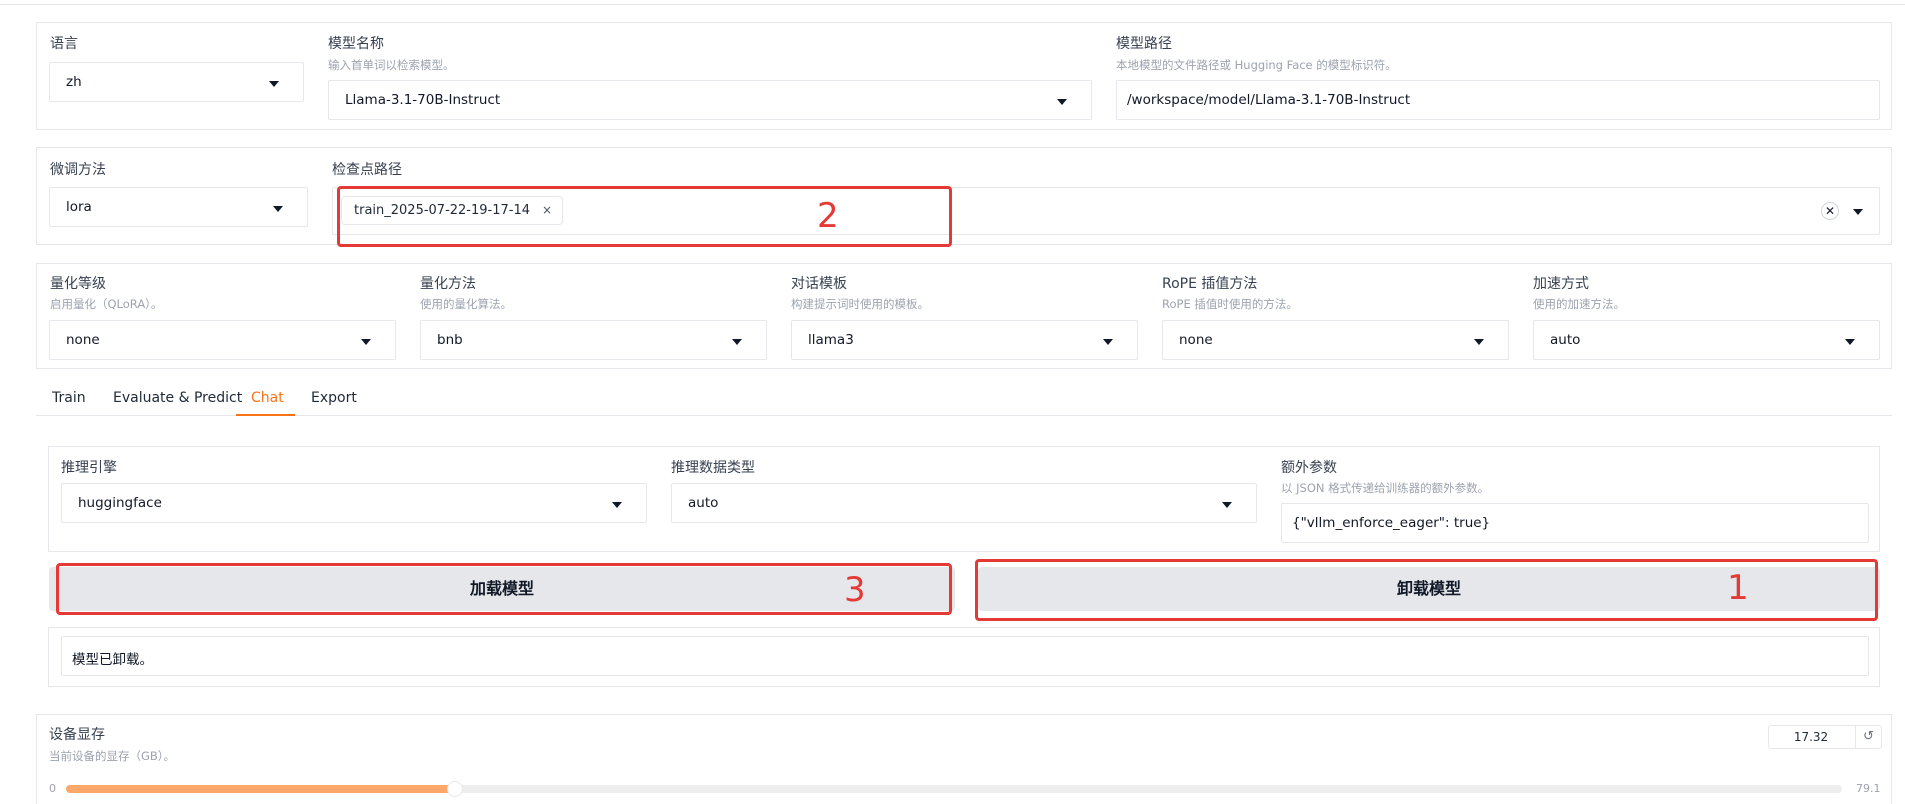  I want to click on active-tab-indicator, so click(265, 415).